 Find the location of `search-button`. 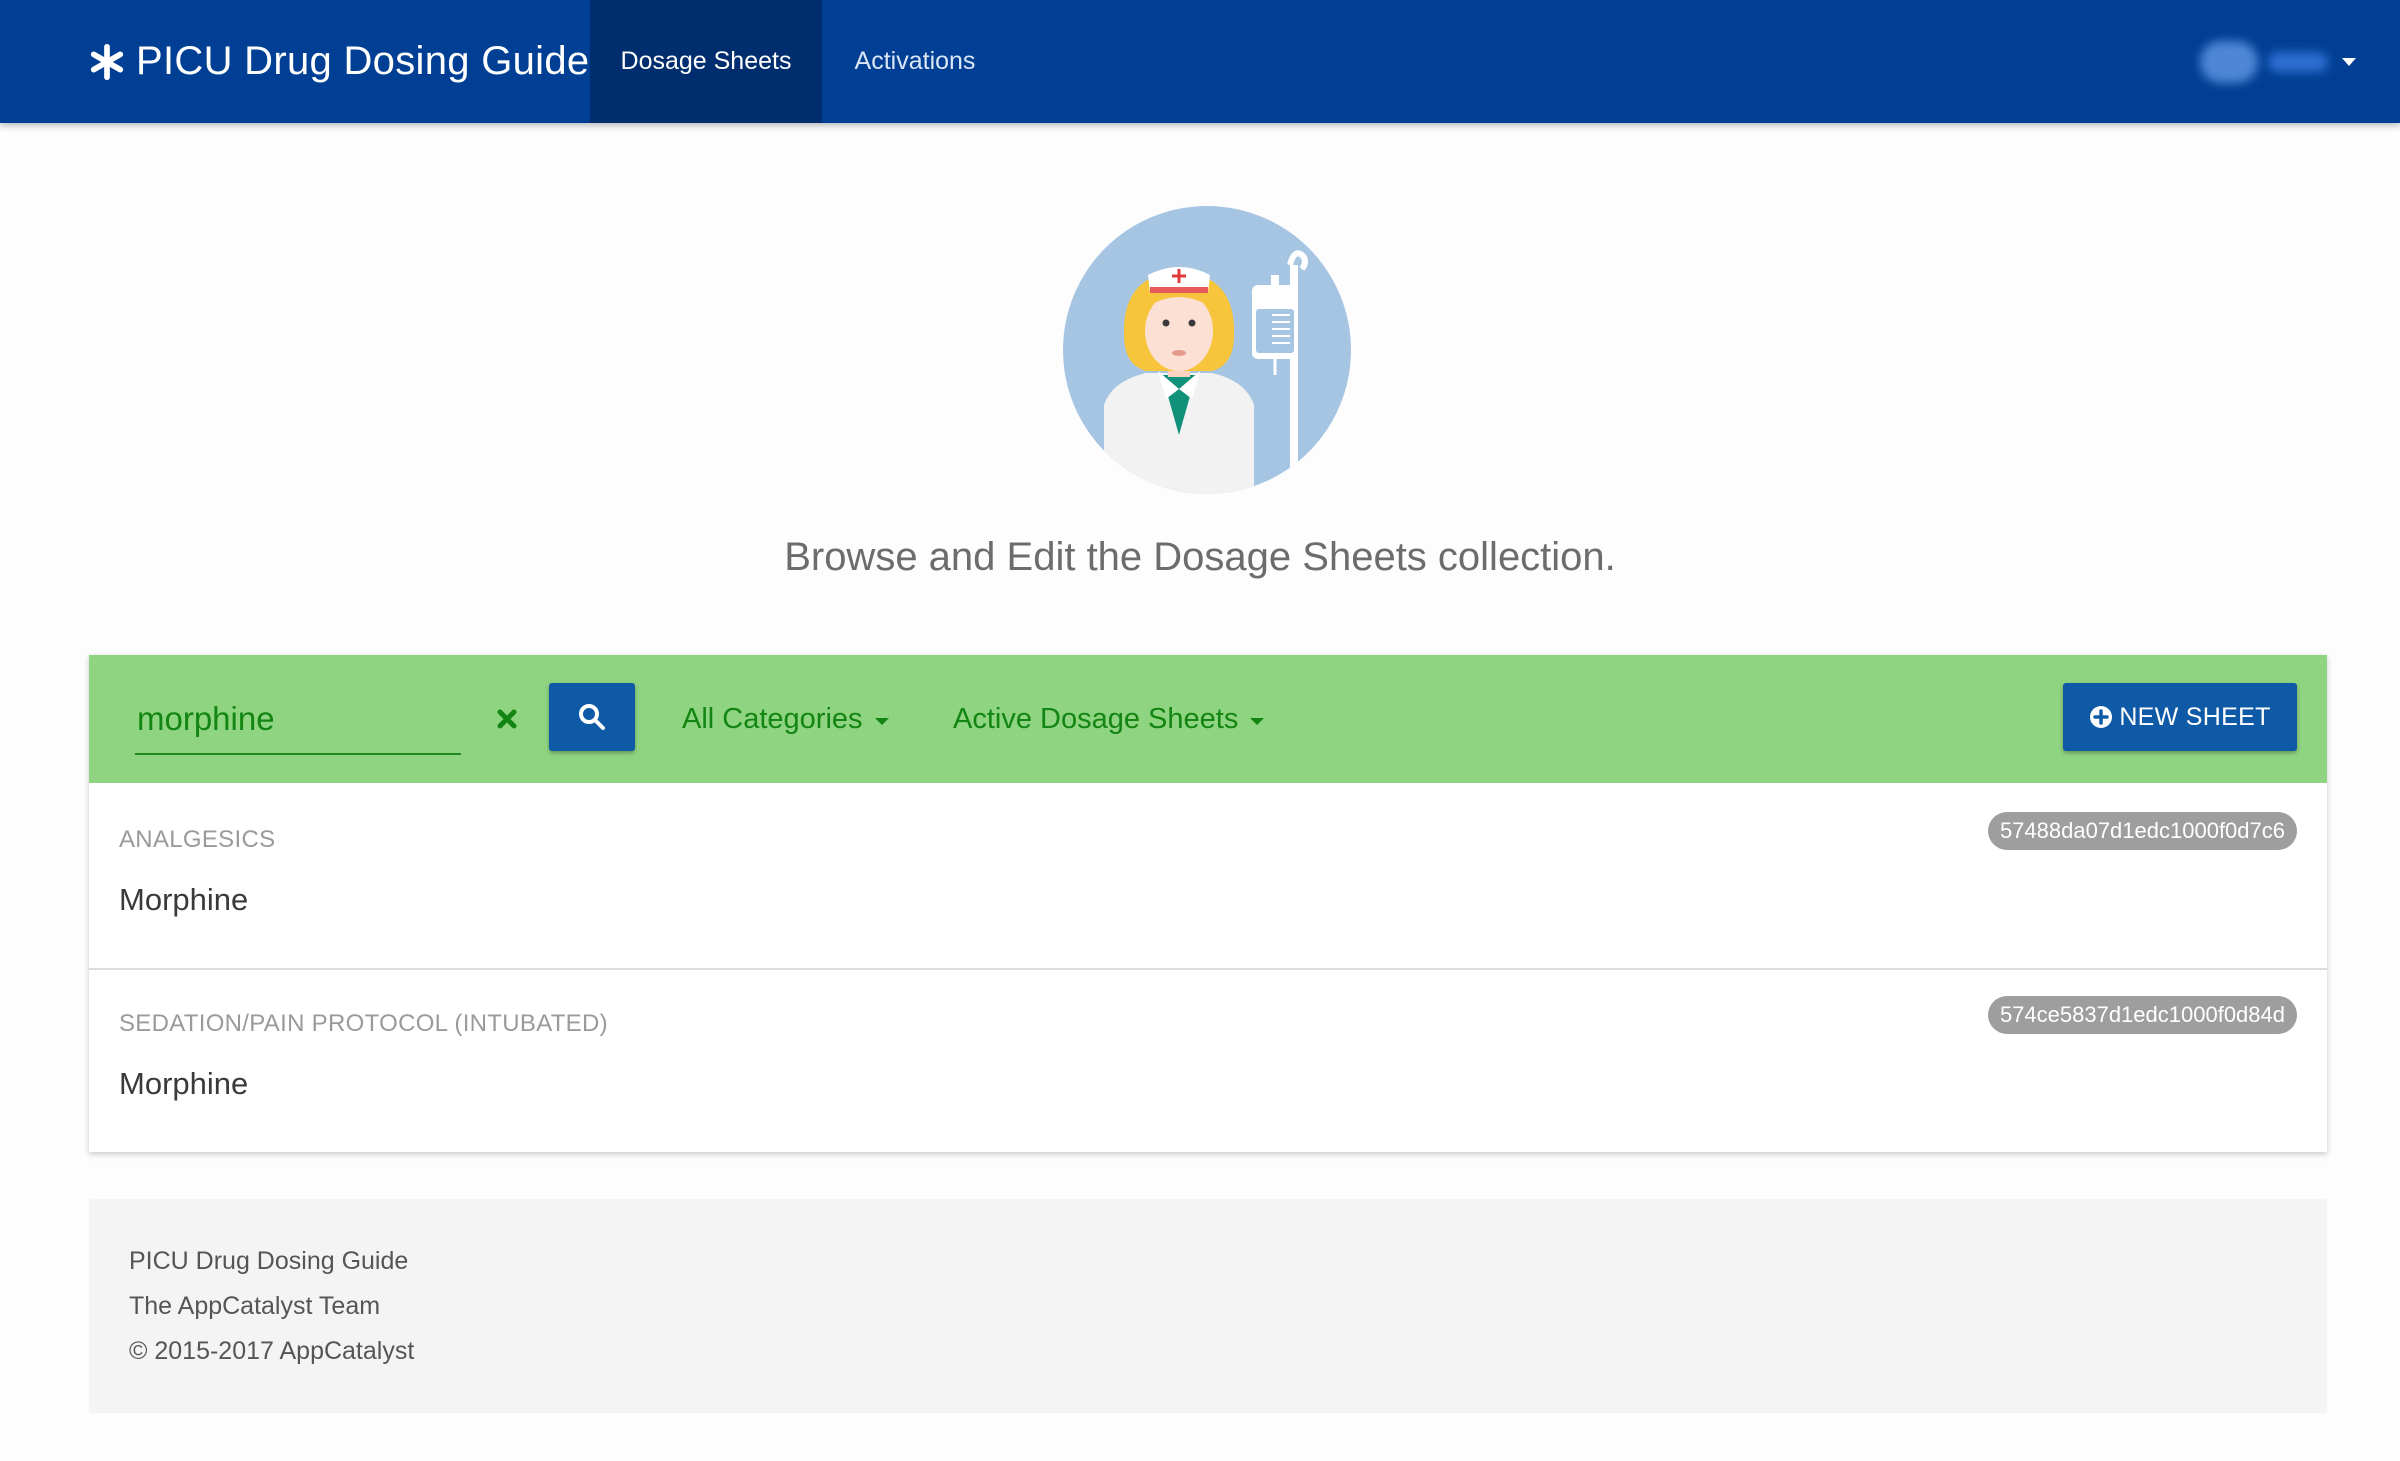

search-button is located at coordinates (592, 717).